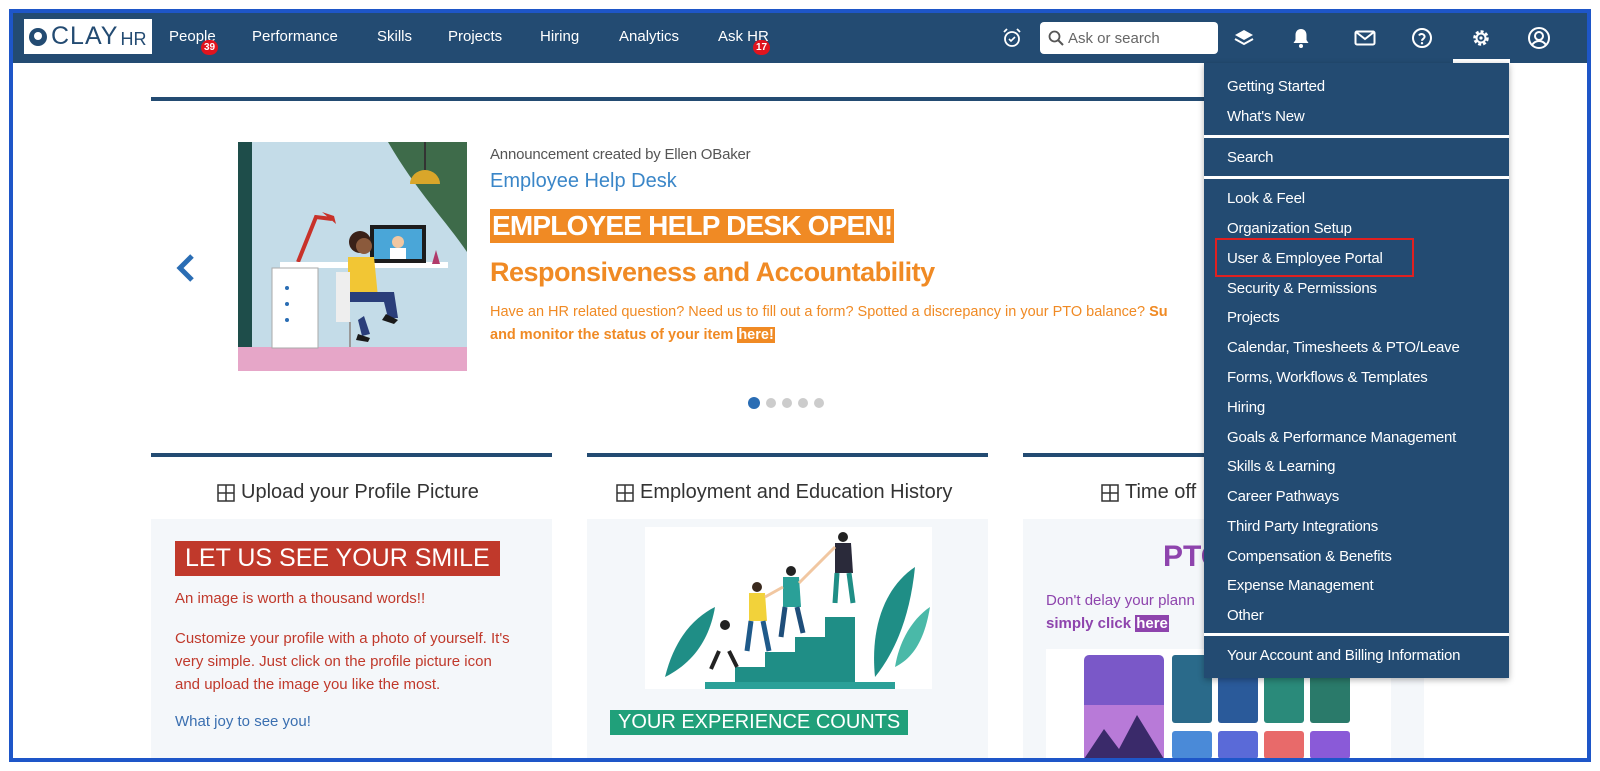  Describe the element at coordinates (620, 154) in the screenshot. I see `announcement-meta: Announcement created by Ellen OBaker` at that location.